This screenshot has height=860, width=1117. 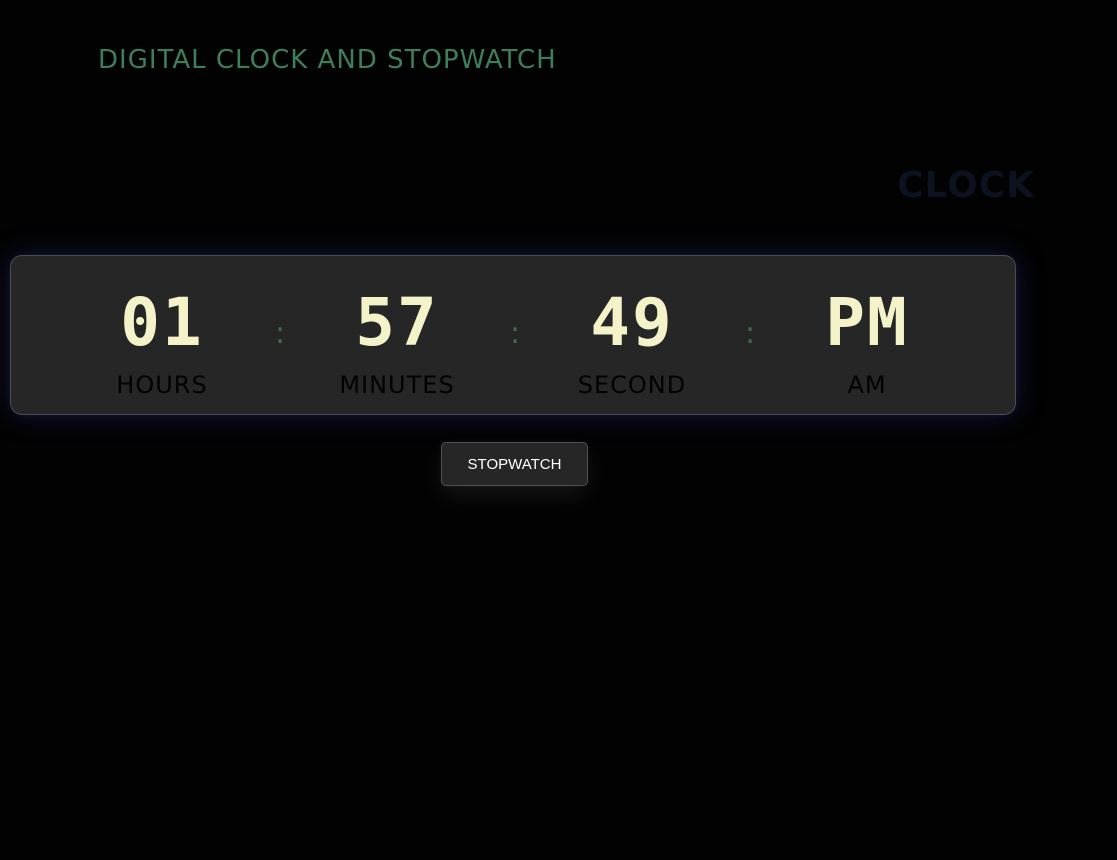 I want to click on seconds-unit: 49 SECOND, so click(x=632, y=338).